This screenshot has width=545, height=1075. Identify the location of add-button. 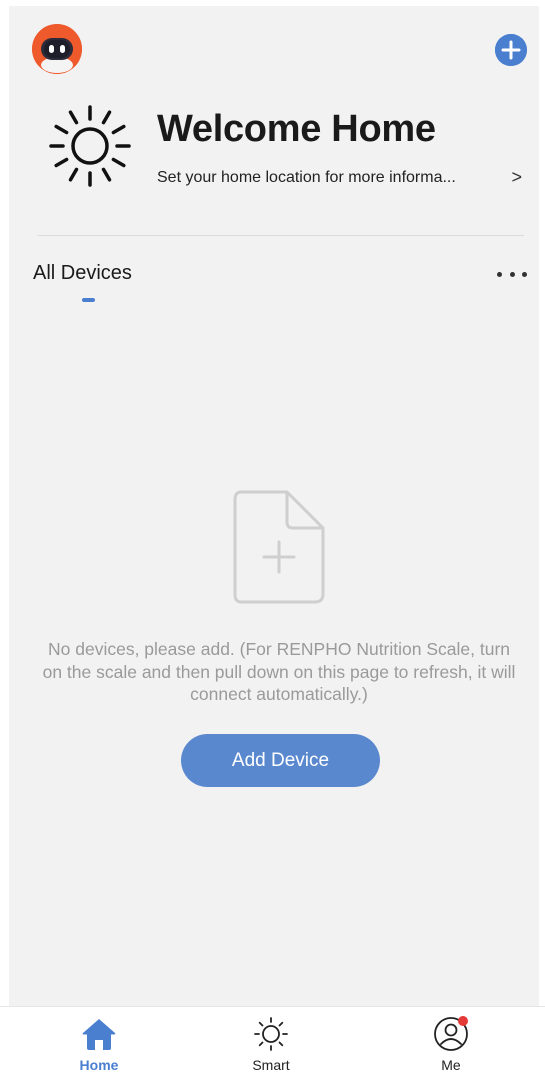
(511, 50).